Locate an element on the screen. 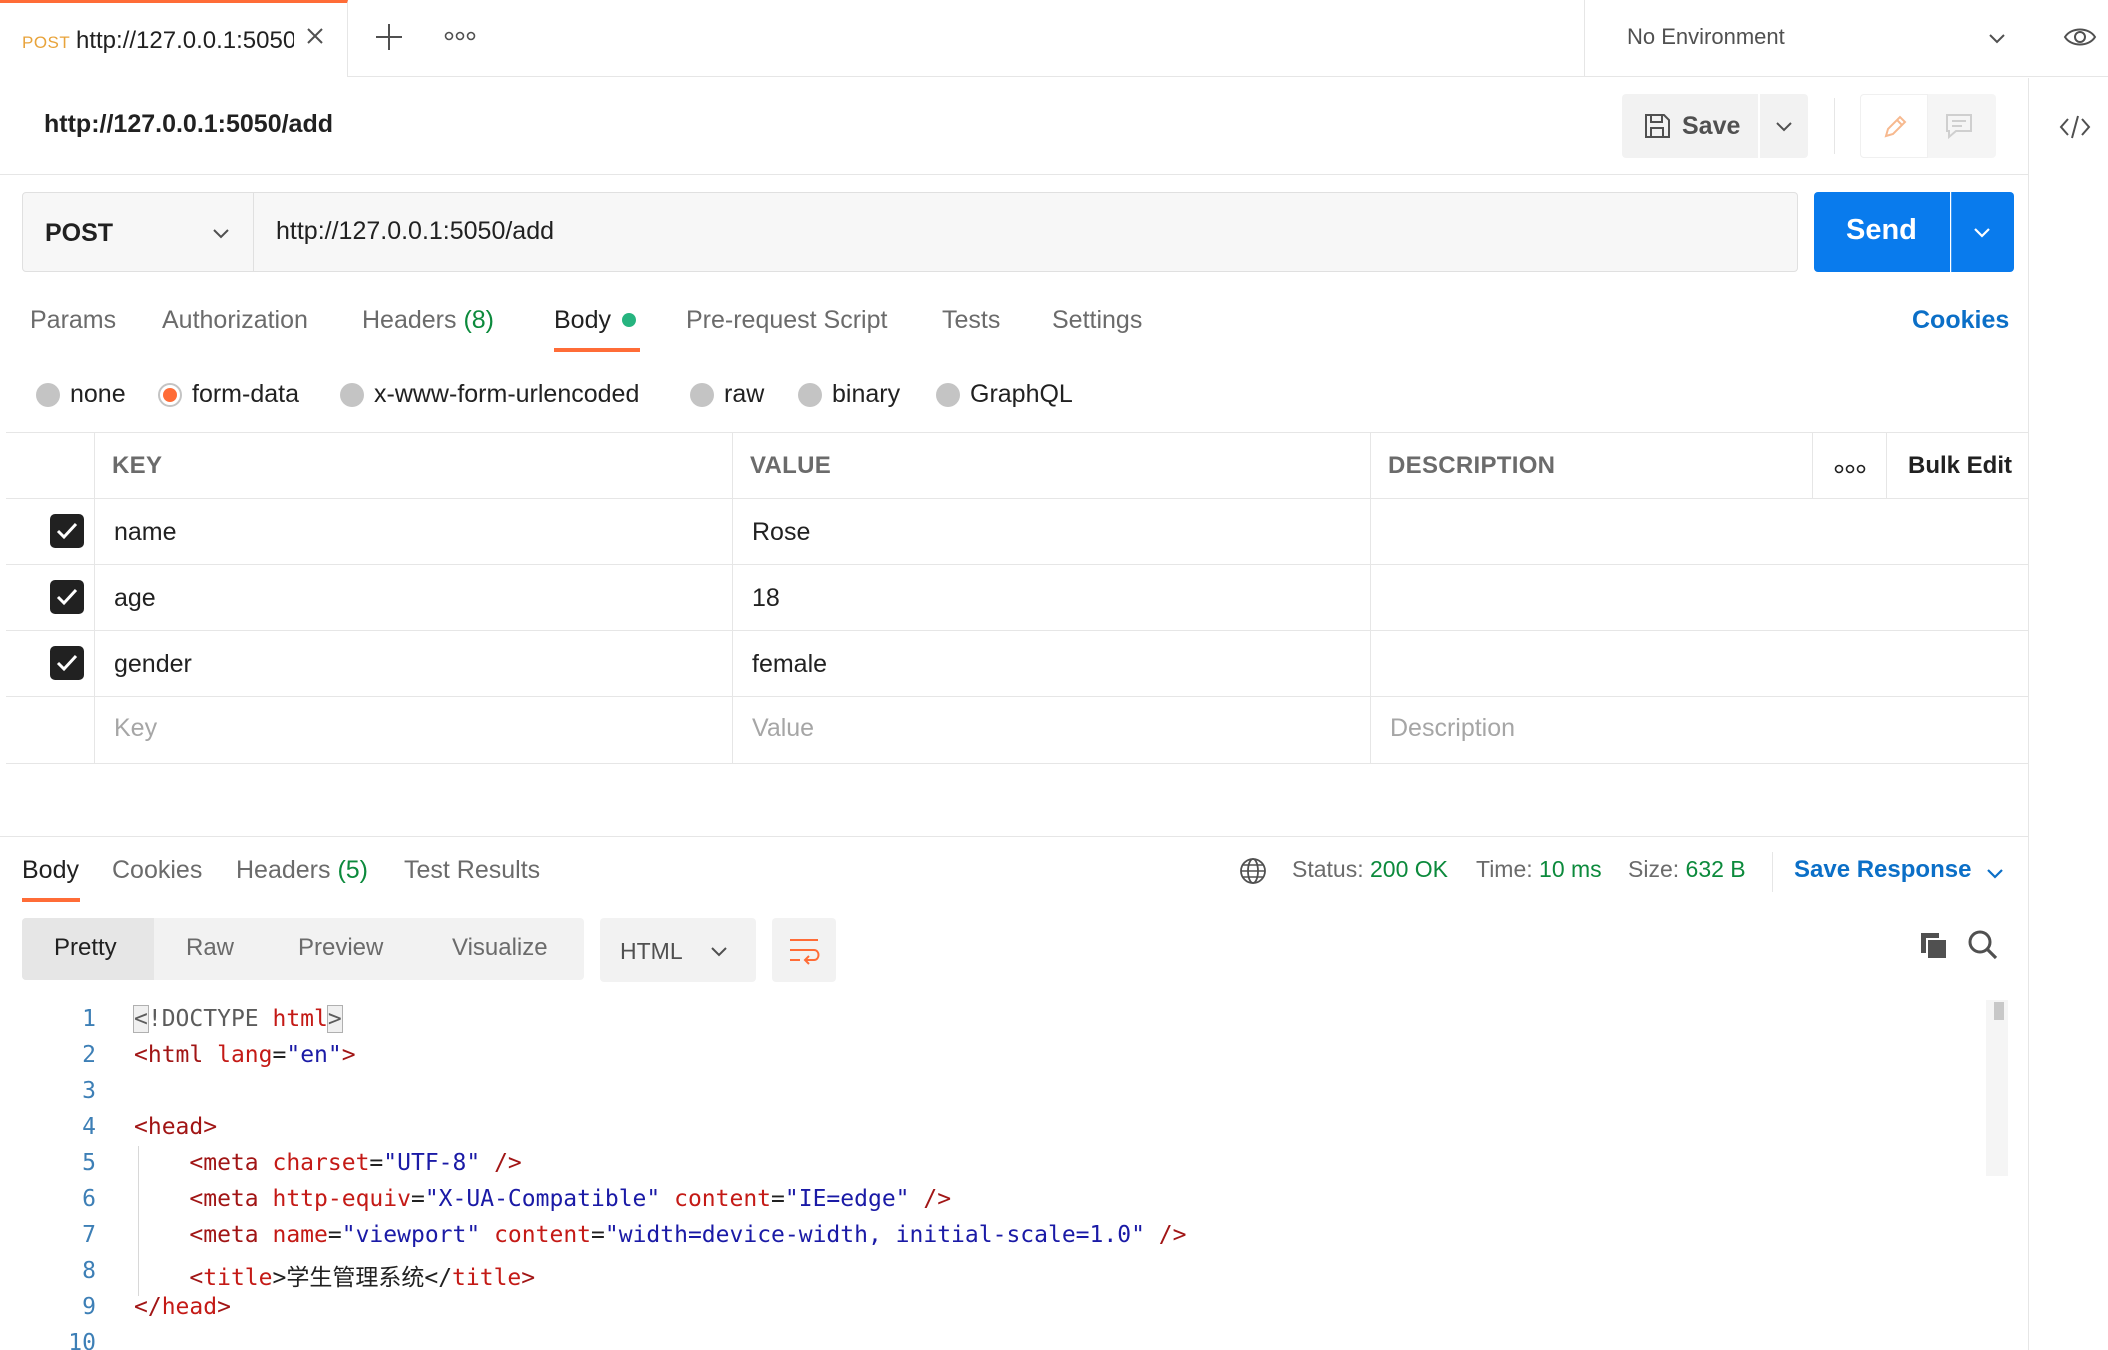 This screenshot has height=1350, width=2108. response-size: Size: 632 B is located at coordinates (1687, 869).